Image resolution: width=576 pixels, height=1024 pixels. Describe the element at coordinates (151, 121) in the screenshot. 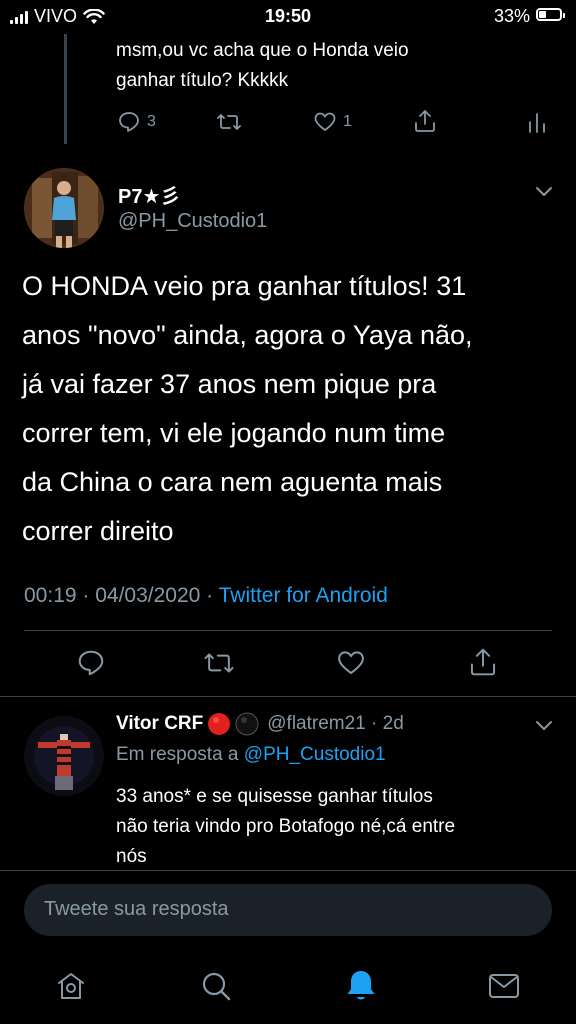

I see `prev-reply-count: 3` at that location.